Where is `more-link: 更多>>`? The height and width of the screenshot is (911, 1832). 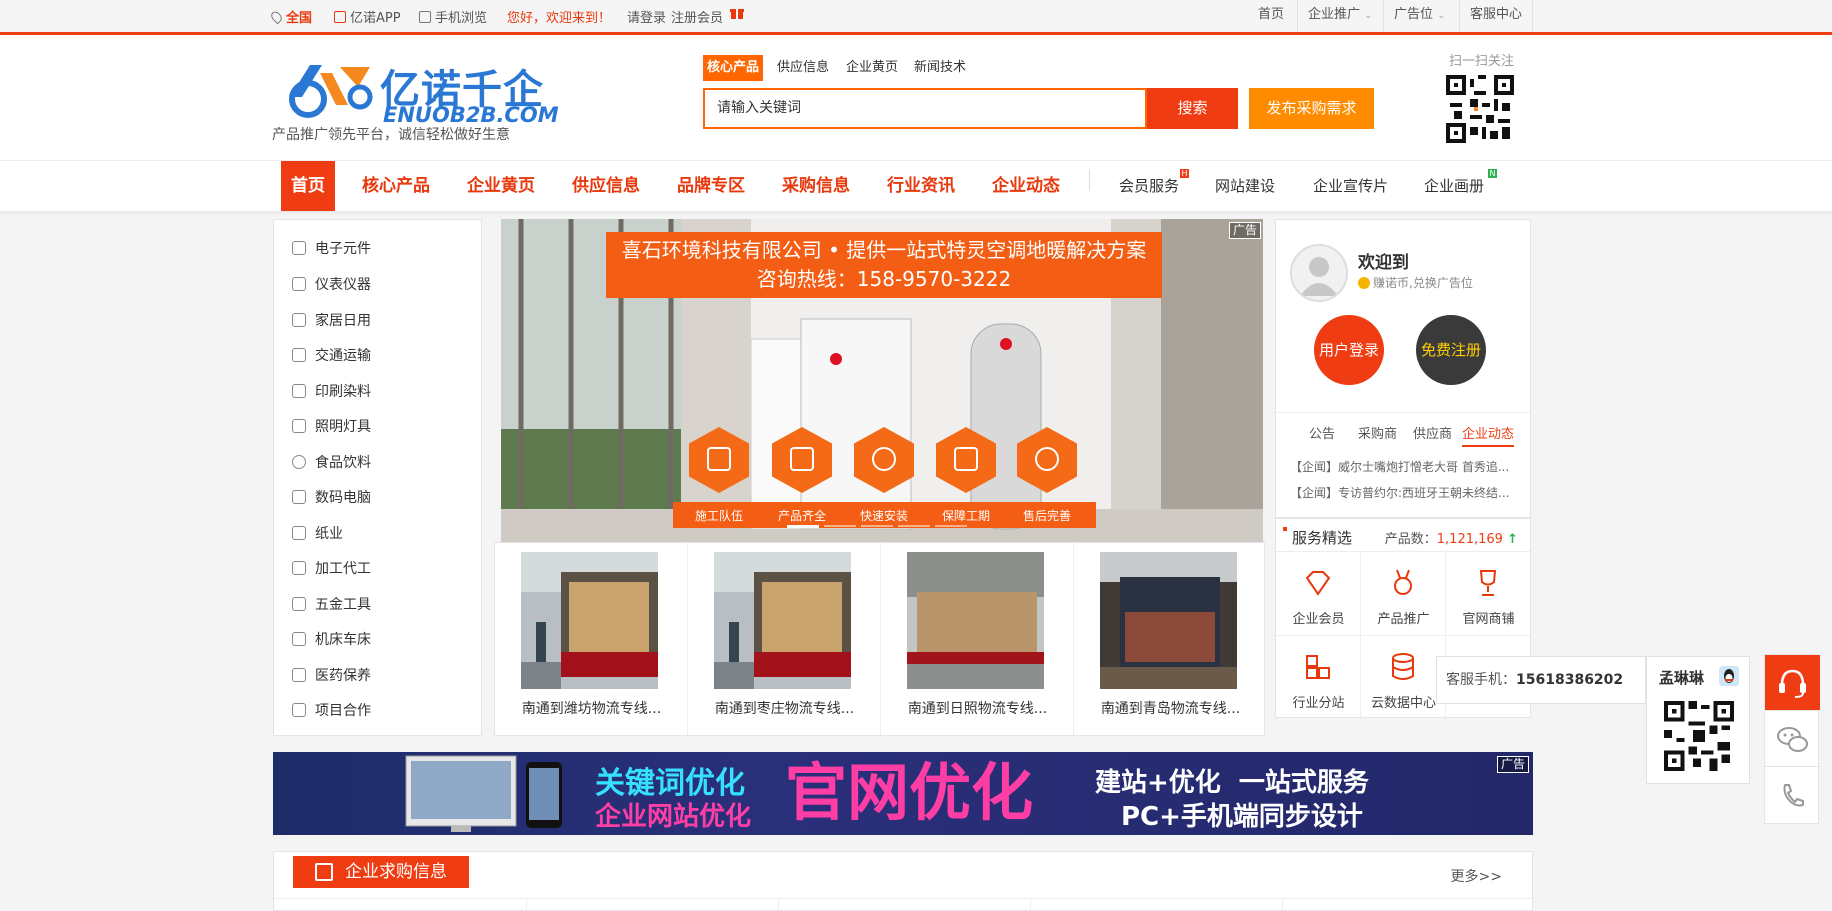
more-link: 更多>> is located at coordinates (1476, 876).